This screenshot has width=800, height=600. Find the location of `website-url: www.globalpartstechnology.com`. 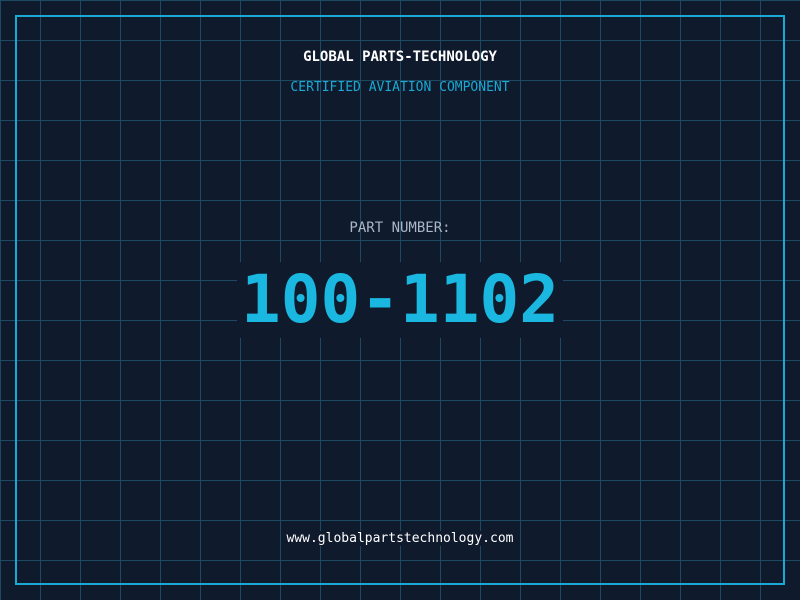

website-url: www.globalpartstechnology.com is located at coordinates (400, 538).